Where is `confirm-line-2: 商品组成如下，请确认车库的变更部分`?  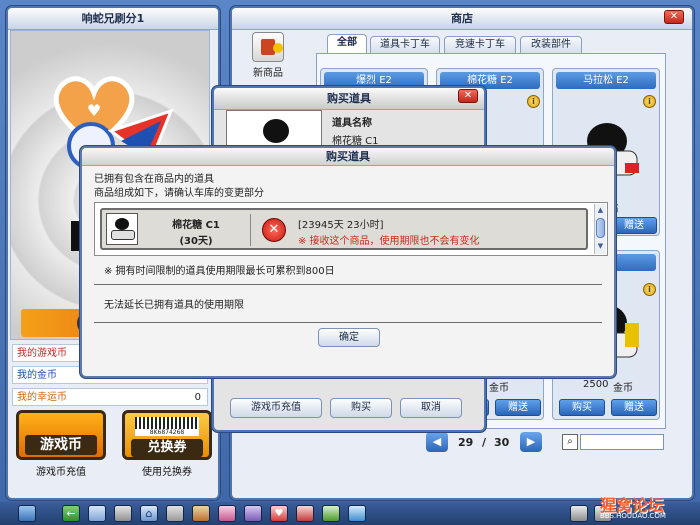
confirm-line-2: 商品组成如下，请确认车库的变更部分 is located at coordinates (179, 193).